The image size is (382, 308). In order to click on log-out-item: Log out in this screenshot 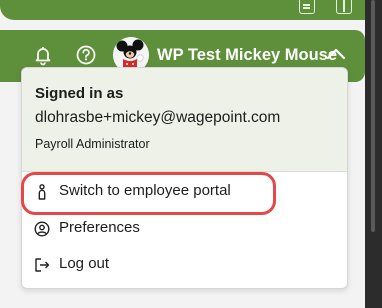, I will do `click(184, 265)`.